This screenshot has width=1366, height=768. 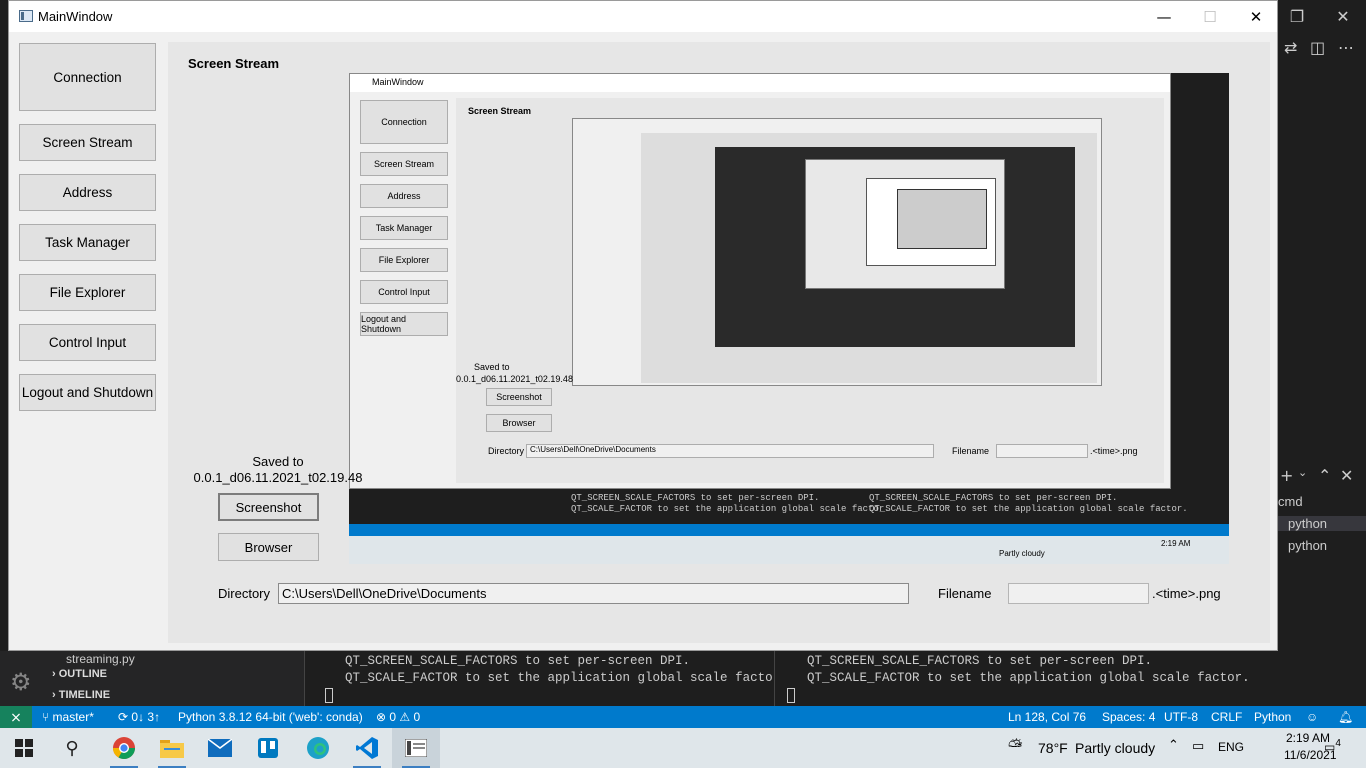 What do you see at coordinates (87, 292) in the screenshot?
I see `nav-file-explorer-button: File Explorer` at bounding box center [87, 292].